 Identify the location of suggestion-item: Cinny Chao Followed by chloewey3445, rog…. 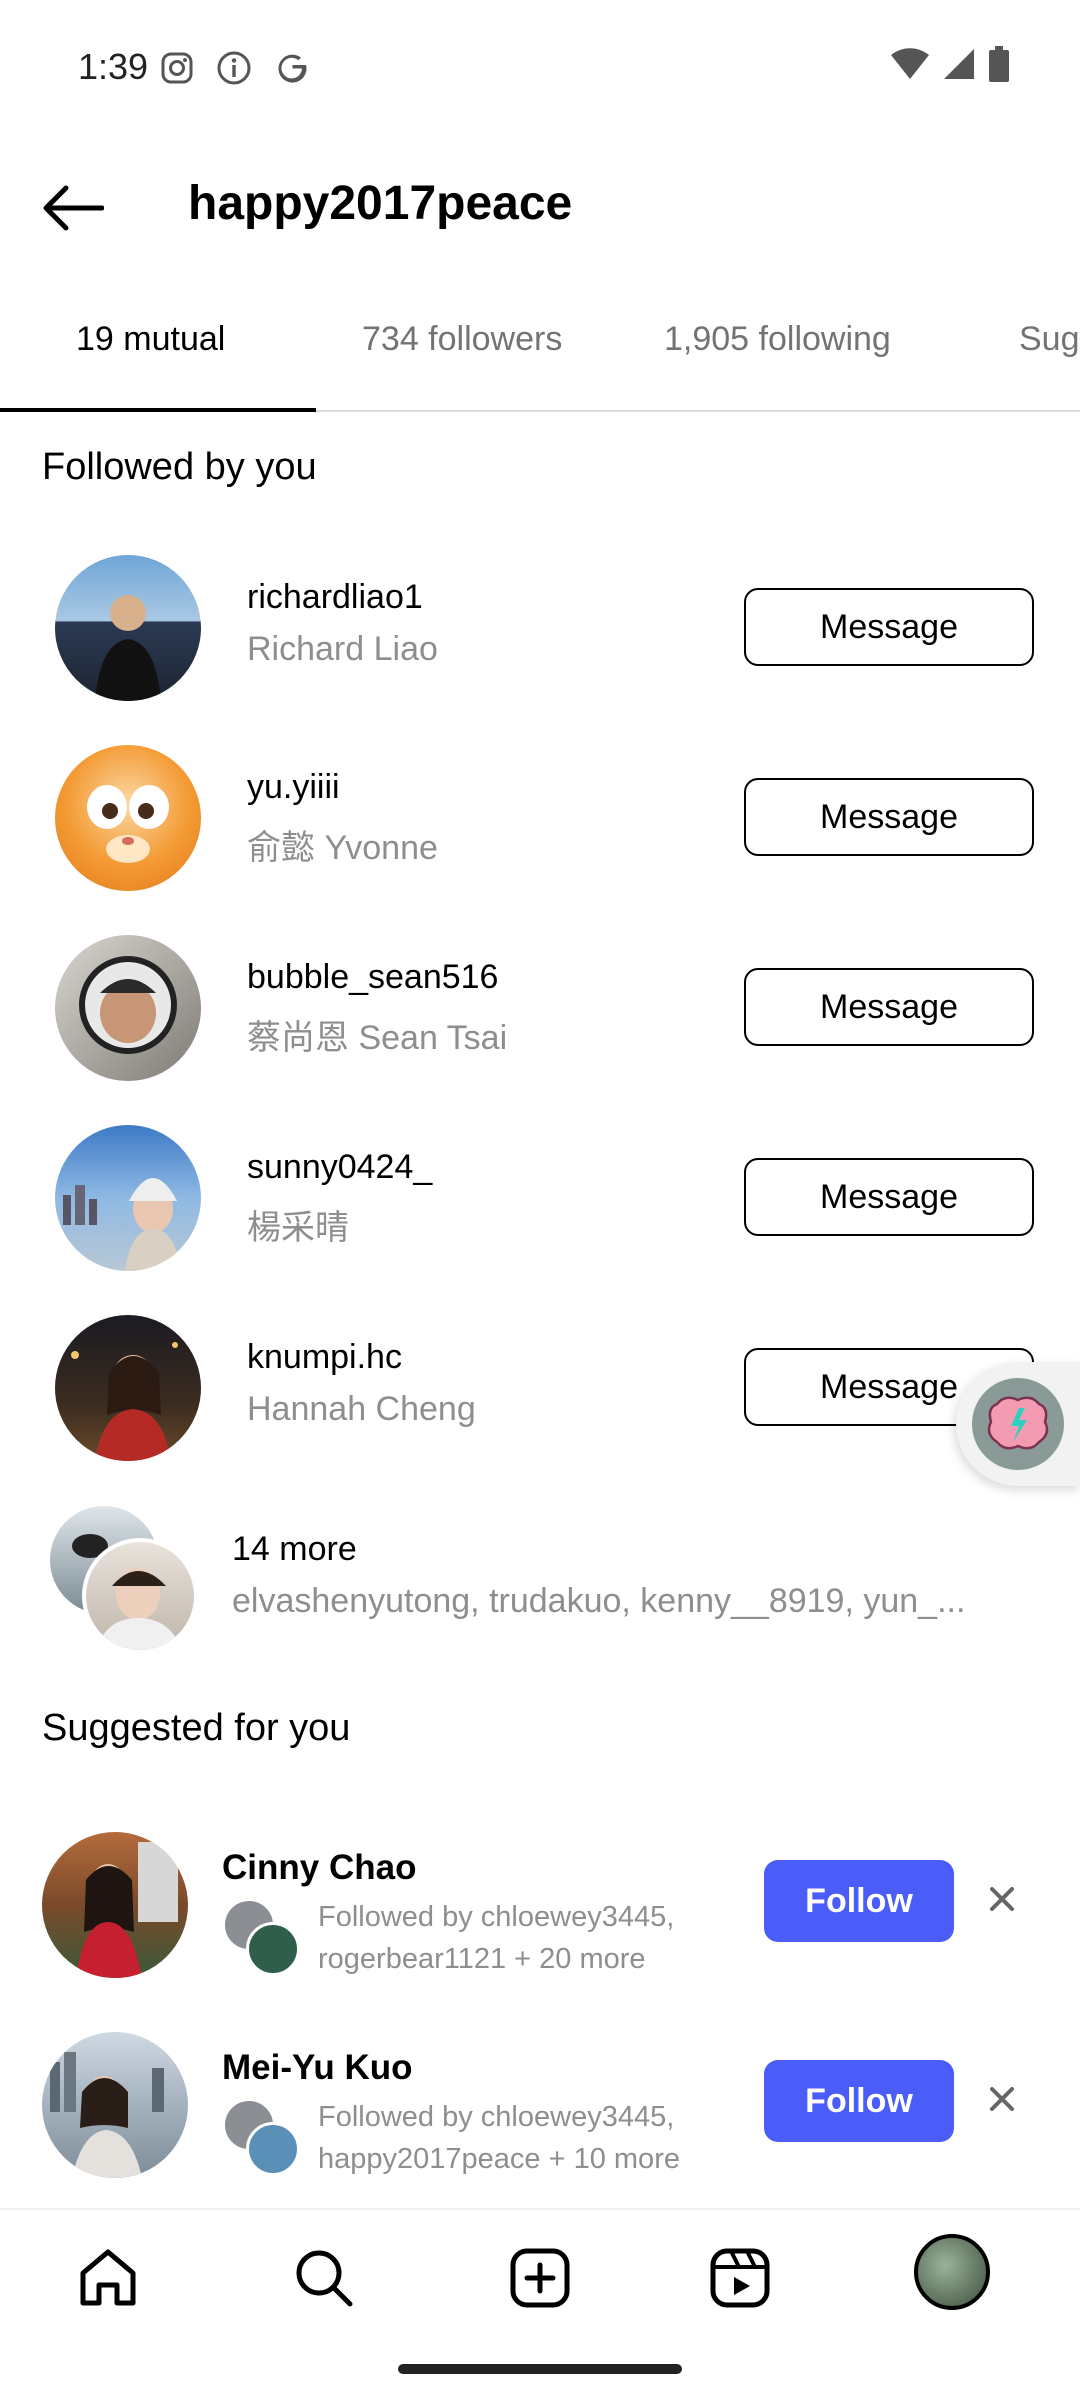
(540, 1906).